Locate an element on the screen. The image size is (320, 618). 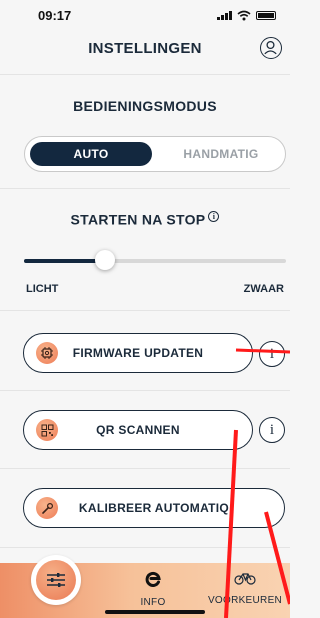
firmware-update-button: FIRMWARE UPDATEN is located at coordinates (138, 353).